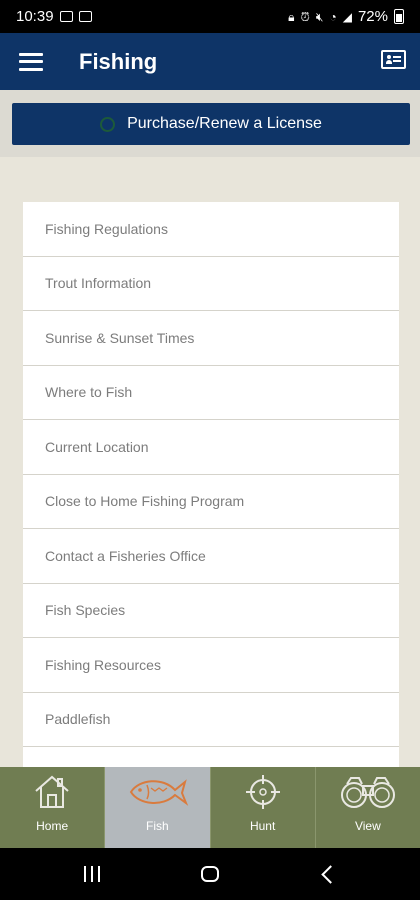 This screenshot has height=900, width=420. I want to click on purchase-banner: Purchase/Renew a License, so click(210, 123).